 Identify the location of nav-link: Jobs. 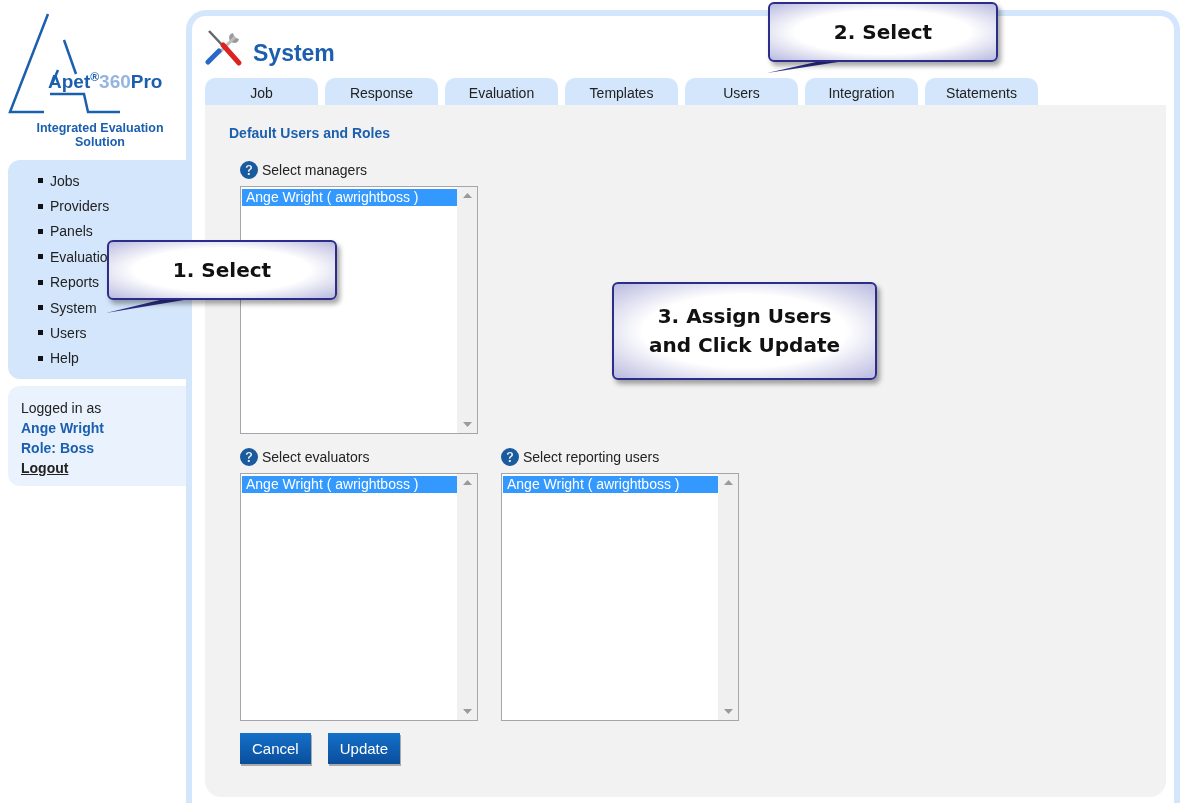
(59, 181).